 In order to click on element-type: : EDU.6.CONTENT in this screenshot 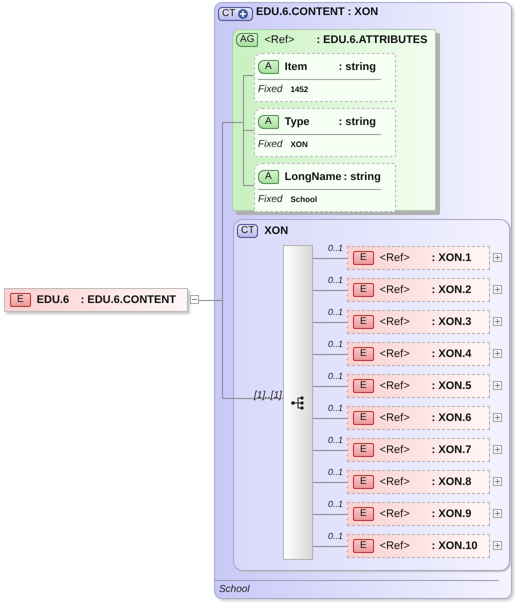, I will do `click(128, 300)`.